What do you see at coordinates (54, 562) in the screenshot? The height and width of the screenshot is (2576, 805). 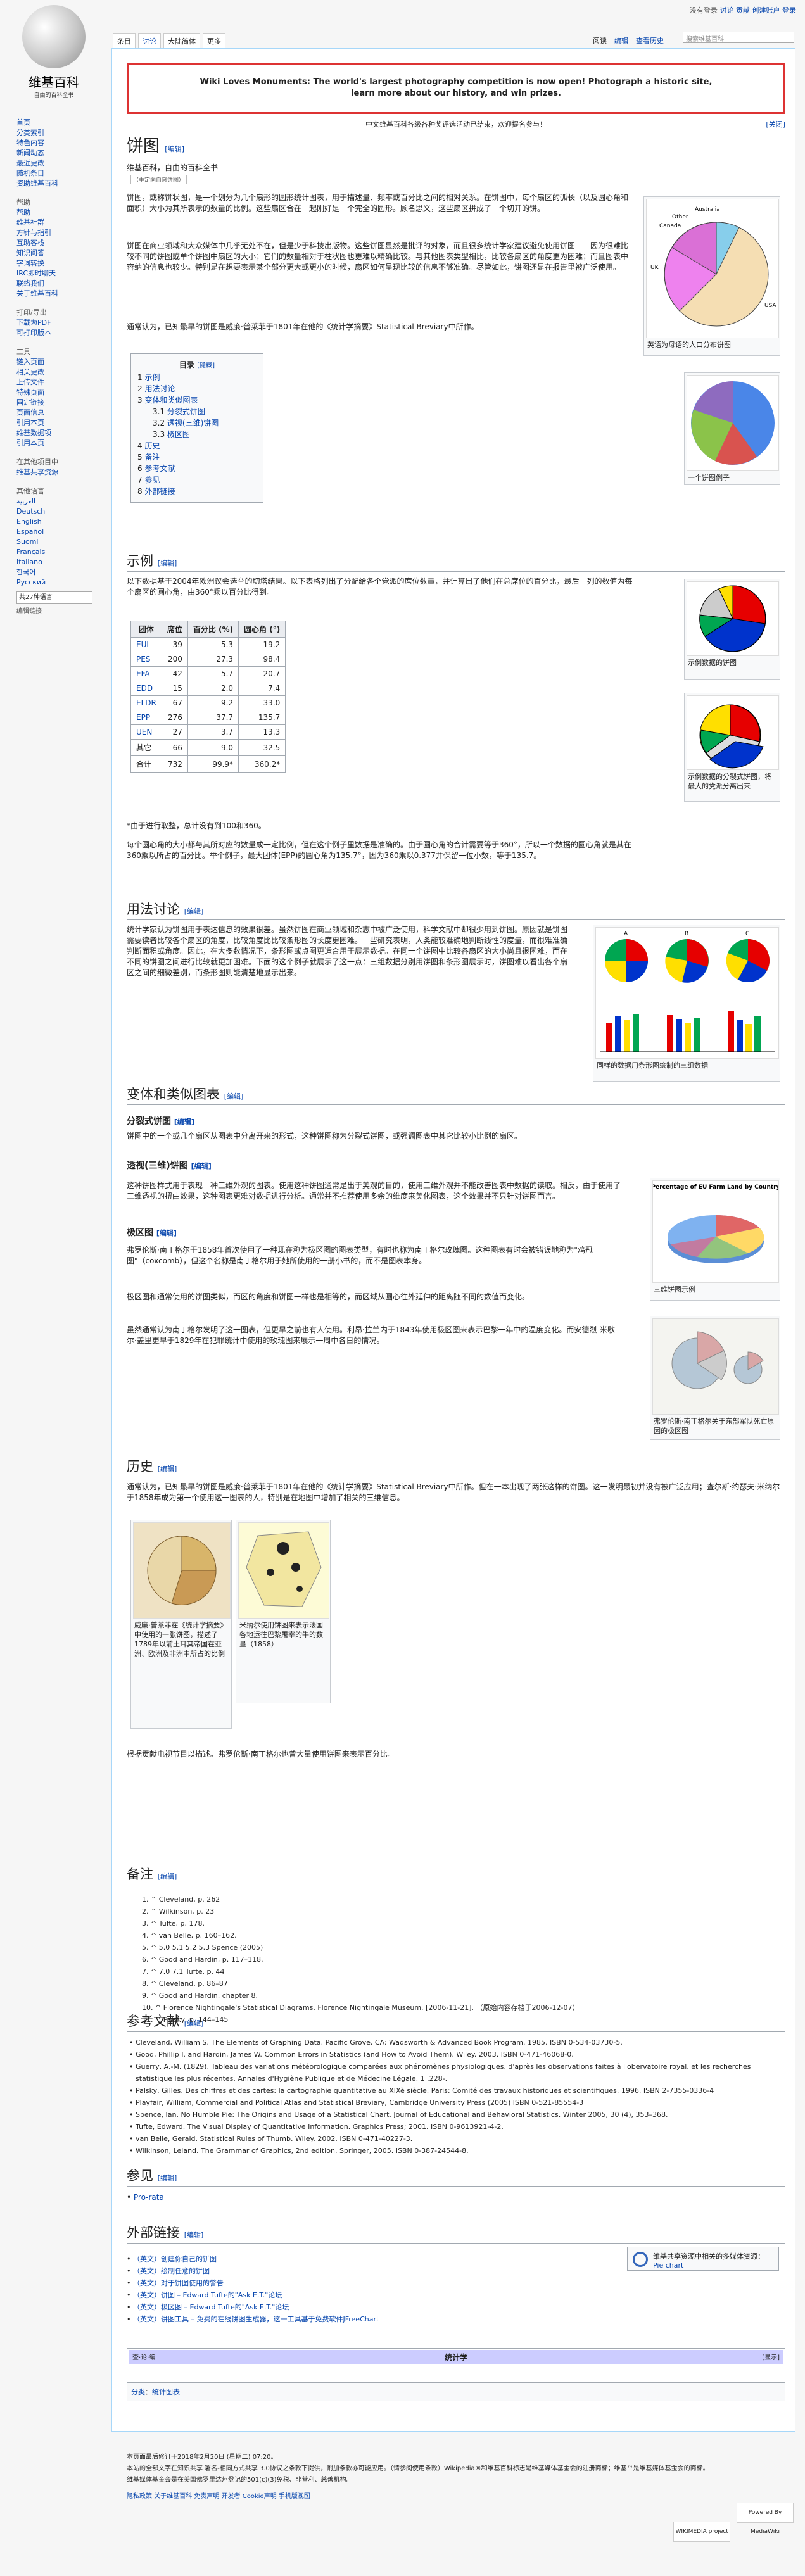 I see `sidebar-lang-link: Italiano` at bounding box center [54, 562].